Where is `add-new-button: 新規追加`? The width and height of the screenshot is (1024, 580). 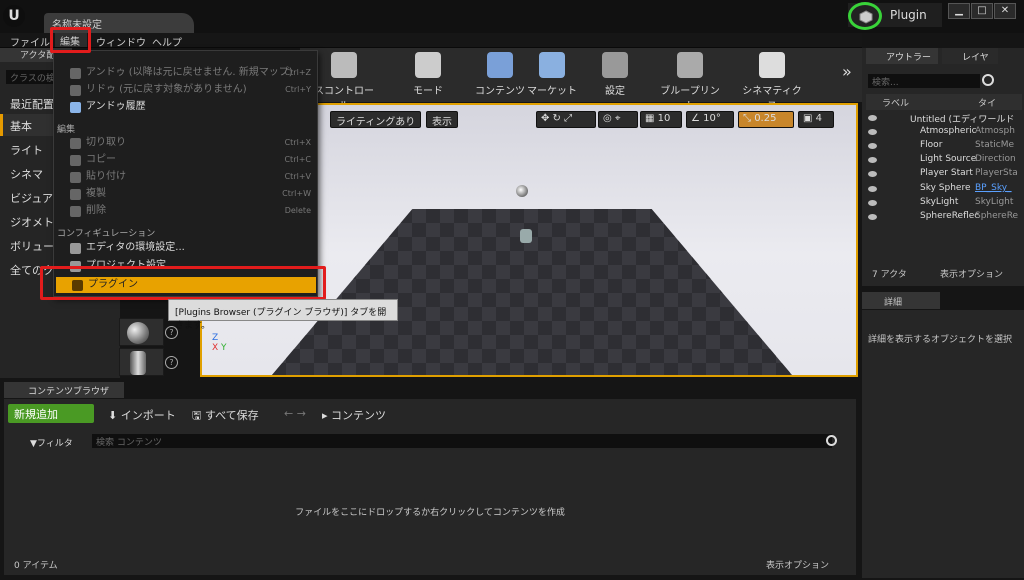 add-new-button: 新規追加 is located at coordinates (51, 413).